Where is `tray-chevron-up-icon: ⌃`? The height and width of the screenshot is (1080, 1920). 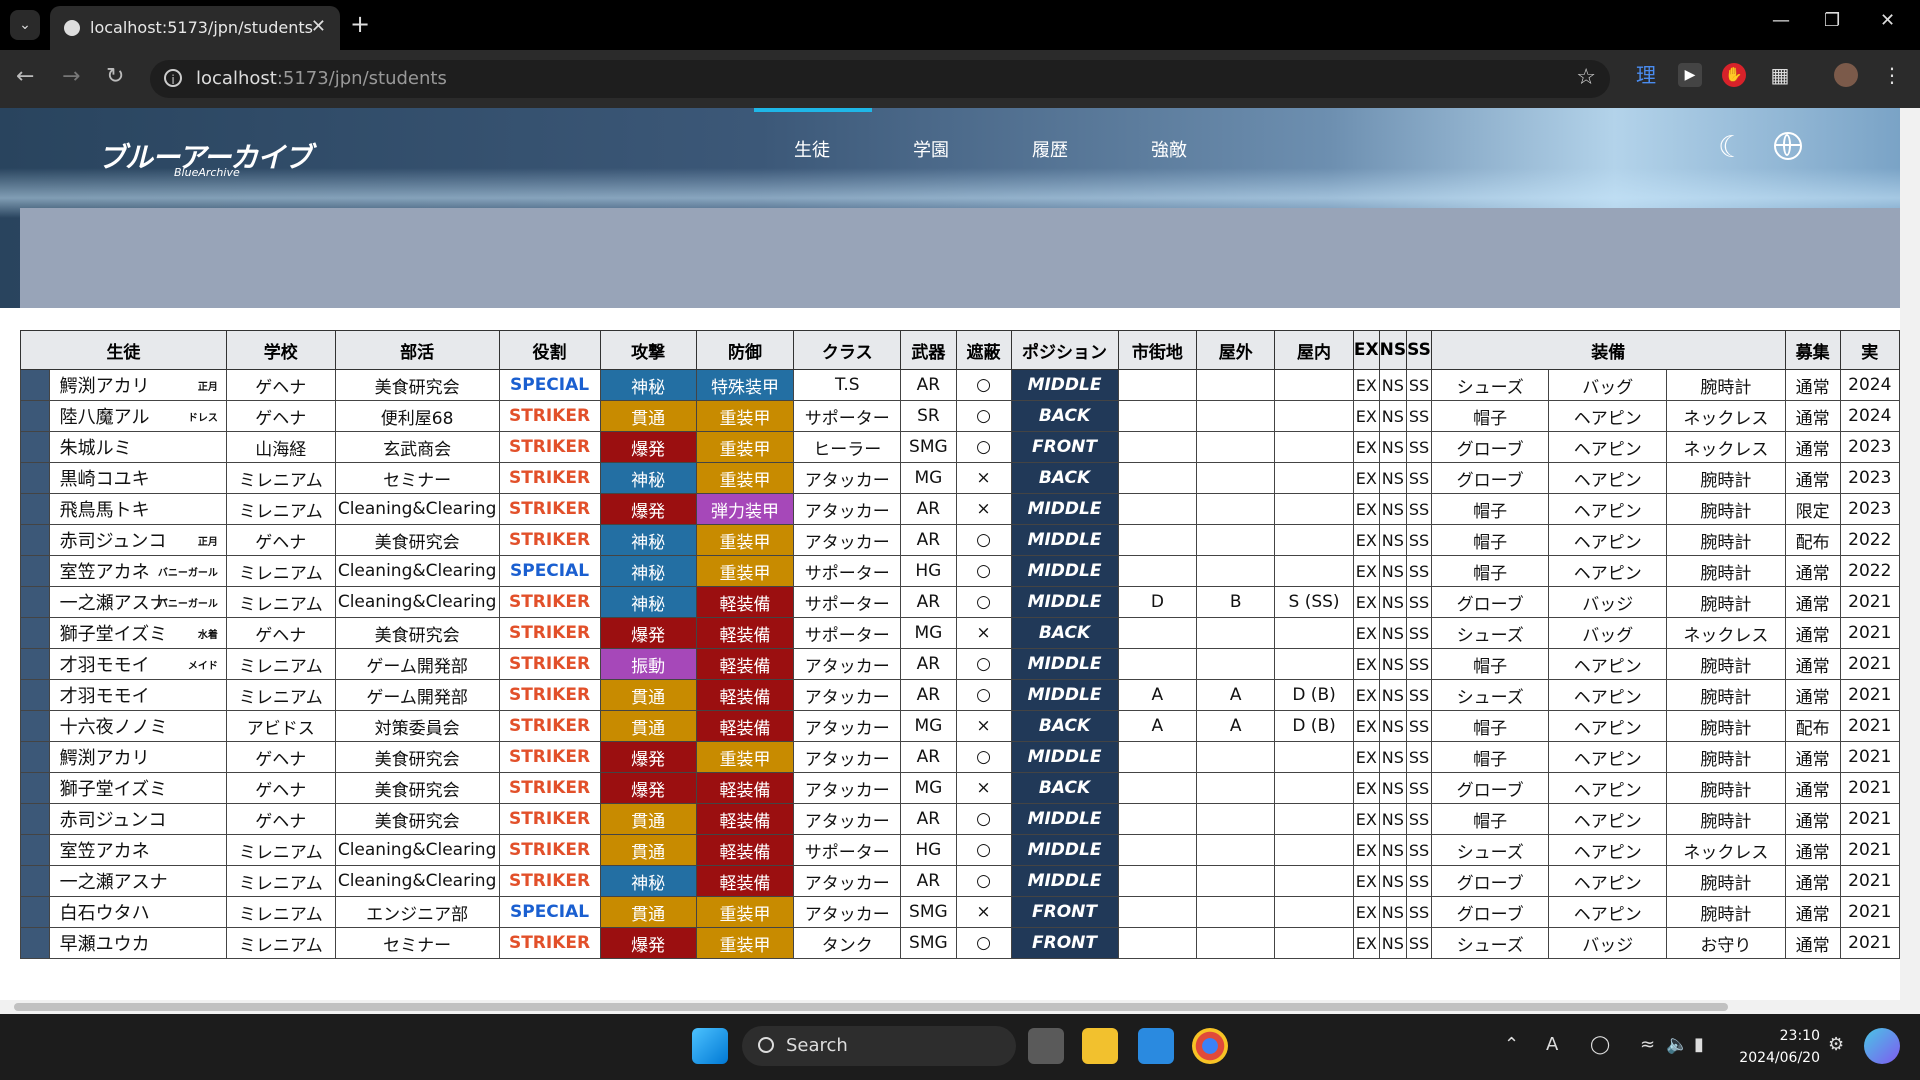 tray-chevron-up-icon: ⌃ is located at coordinates (1511, 1044).